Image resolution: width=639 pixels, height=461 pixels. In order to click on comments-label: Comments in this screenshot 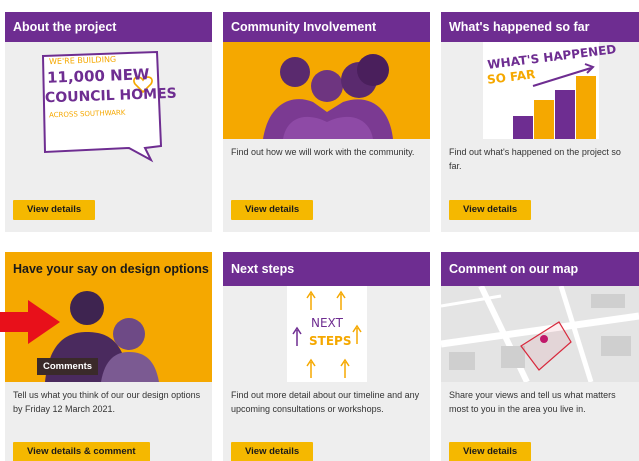, I will do `click(68, 366)`.